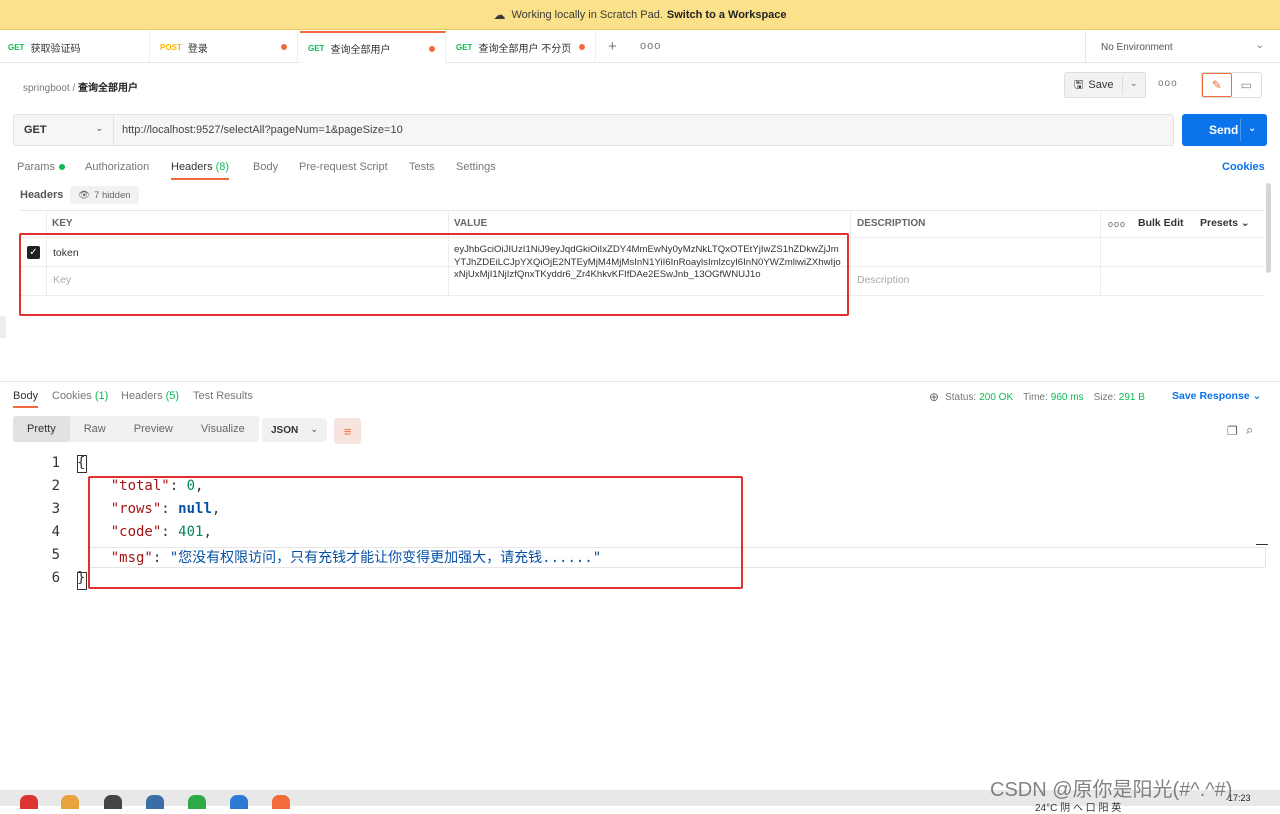  What do you see at coordinates (612, 46) in the screenshot?
I see `new-tab-icon: +` at bounding box center [612, 46].